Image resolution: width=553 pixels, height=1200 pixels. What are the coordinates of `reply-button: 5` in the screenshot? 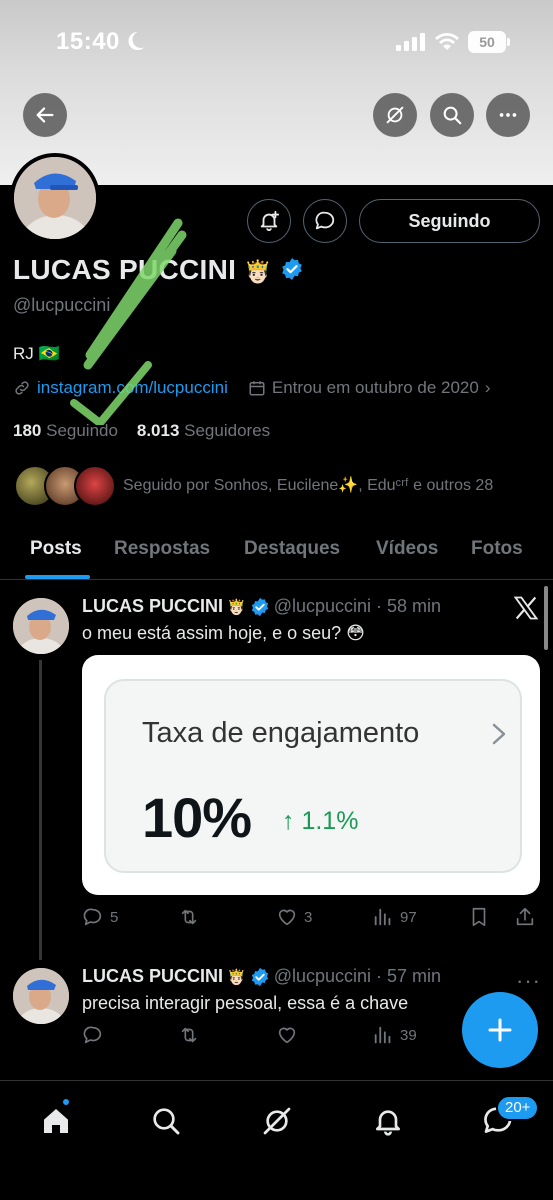 It's located at (100, 917).